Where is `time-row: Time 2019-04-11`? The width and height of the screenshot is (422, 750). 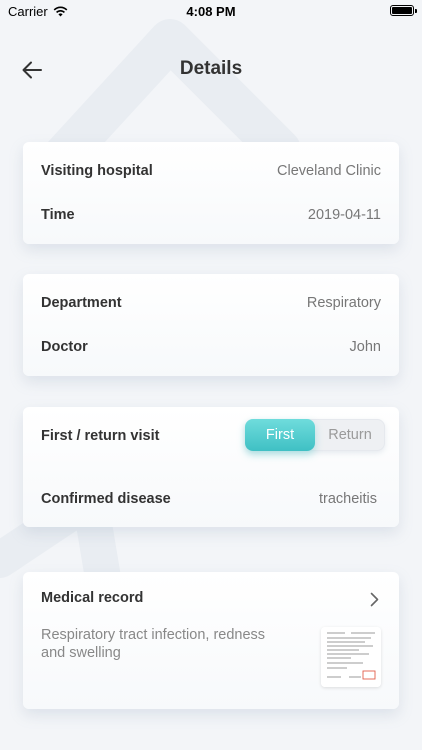 time-row: Time 2019-04-11 is located at coordinates (211, 215).